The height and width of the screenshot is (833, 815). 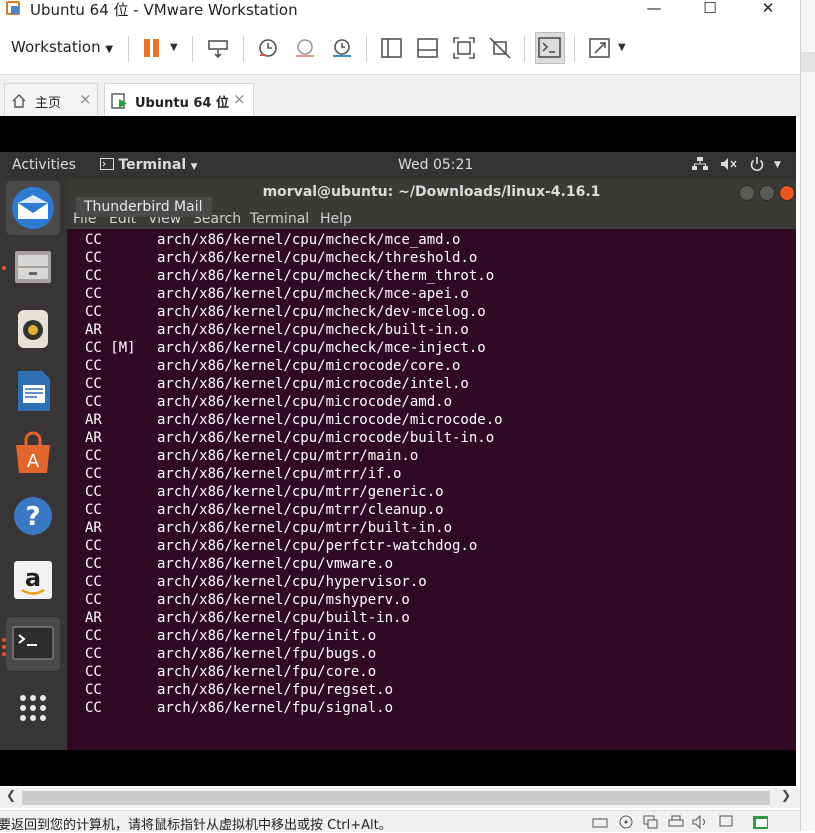 What do you see at coordinates (654, 10) in the screenshot?
I see `minimize-button: —` at bounding box center [654, 10].